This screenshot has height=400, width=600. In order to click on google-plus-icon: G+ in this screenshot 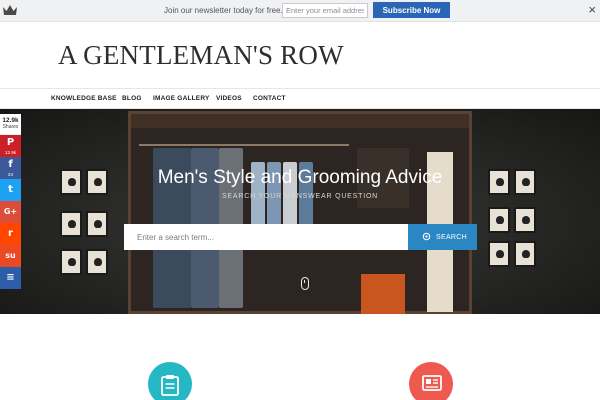, I will do `click(10, 211)`.